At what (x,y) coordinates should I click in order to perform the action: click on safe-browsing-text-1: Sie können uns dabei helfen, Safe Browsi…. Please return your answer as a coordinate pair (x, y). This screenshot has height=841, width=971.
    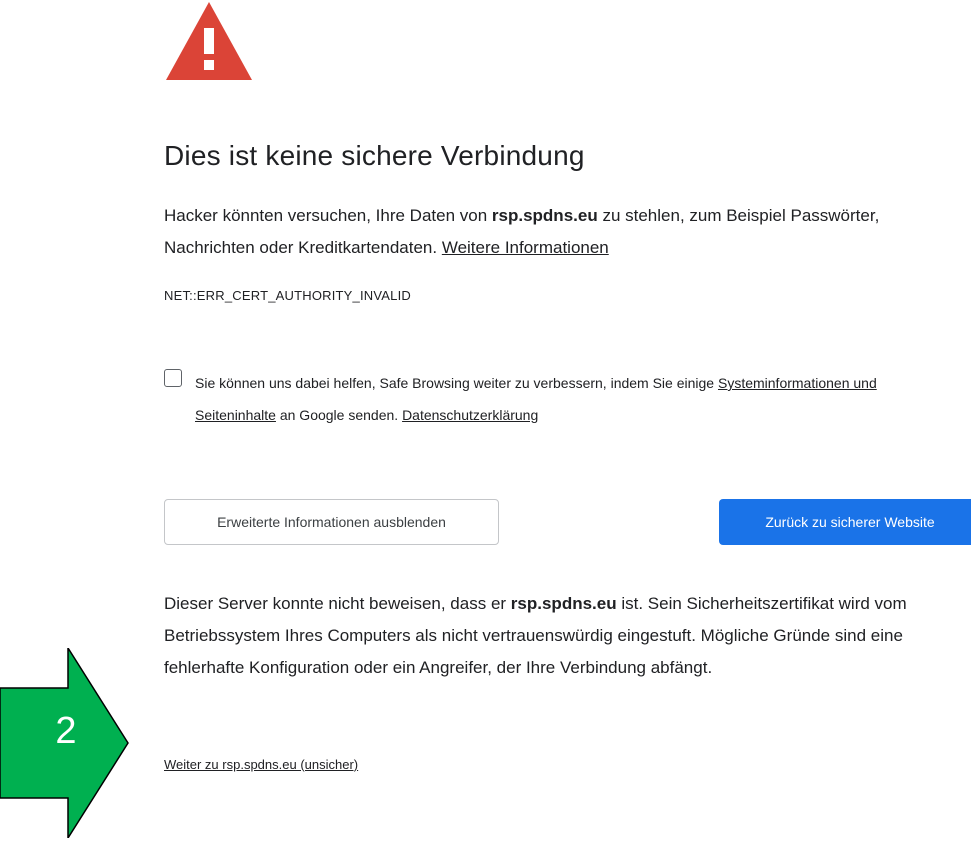
    Looking at the image, I should click on (456, 383).